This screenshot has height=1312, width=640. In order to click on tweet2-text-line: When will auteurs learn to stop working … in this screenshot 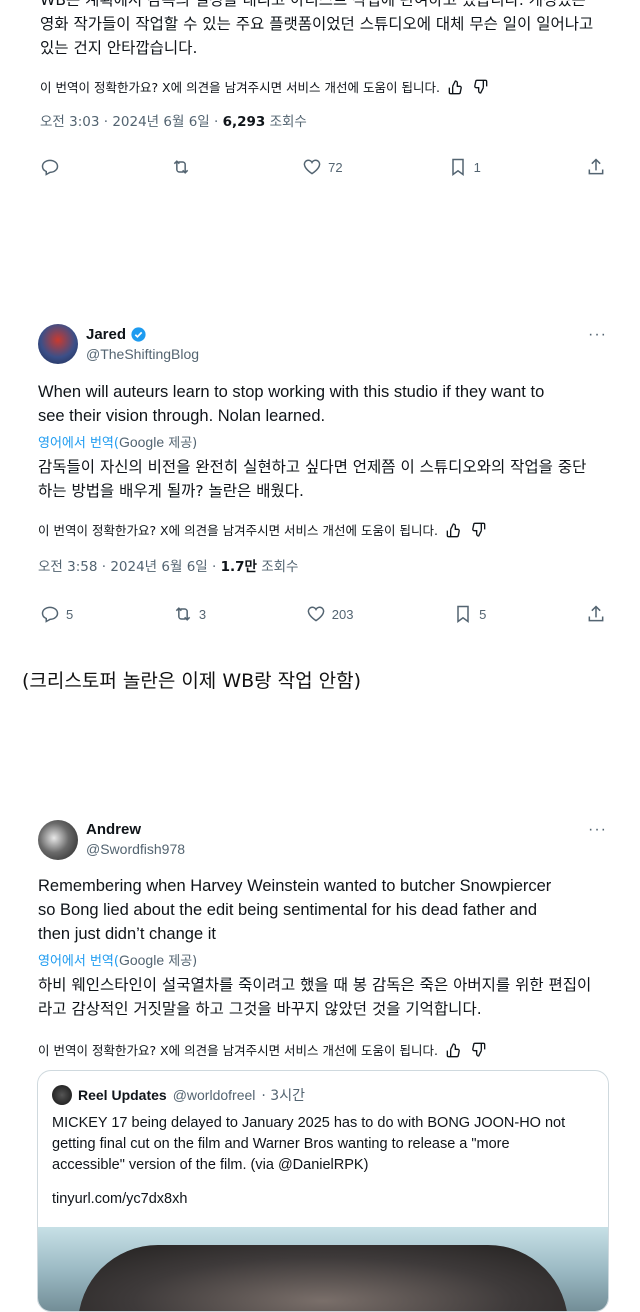, I will do `click(291, 392)`.